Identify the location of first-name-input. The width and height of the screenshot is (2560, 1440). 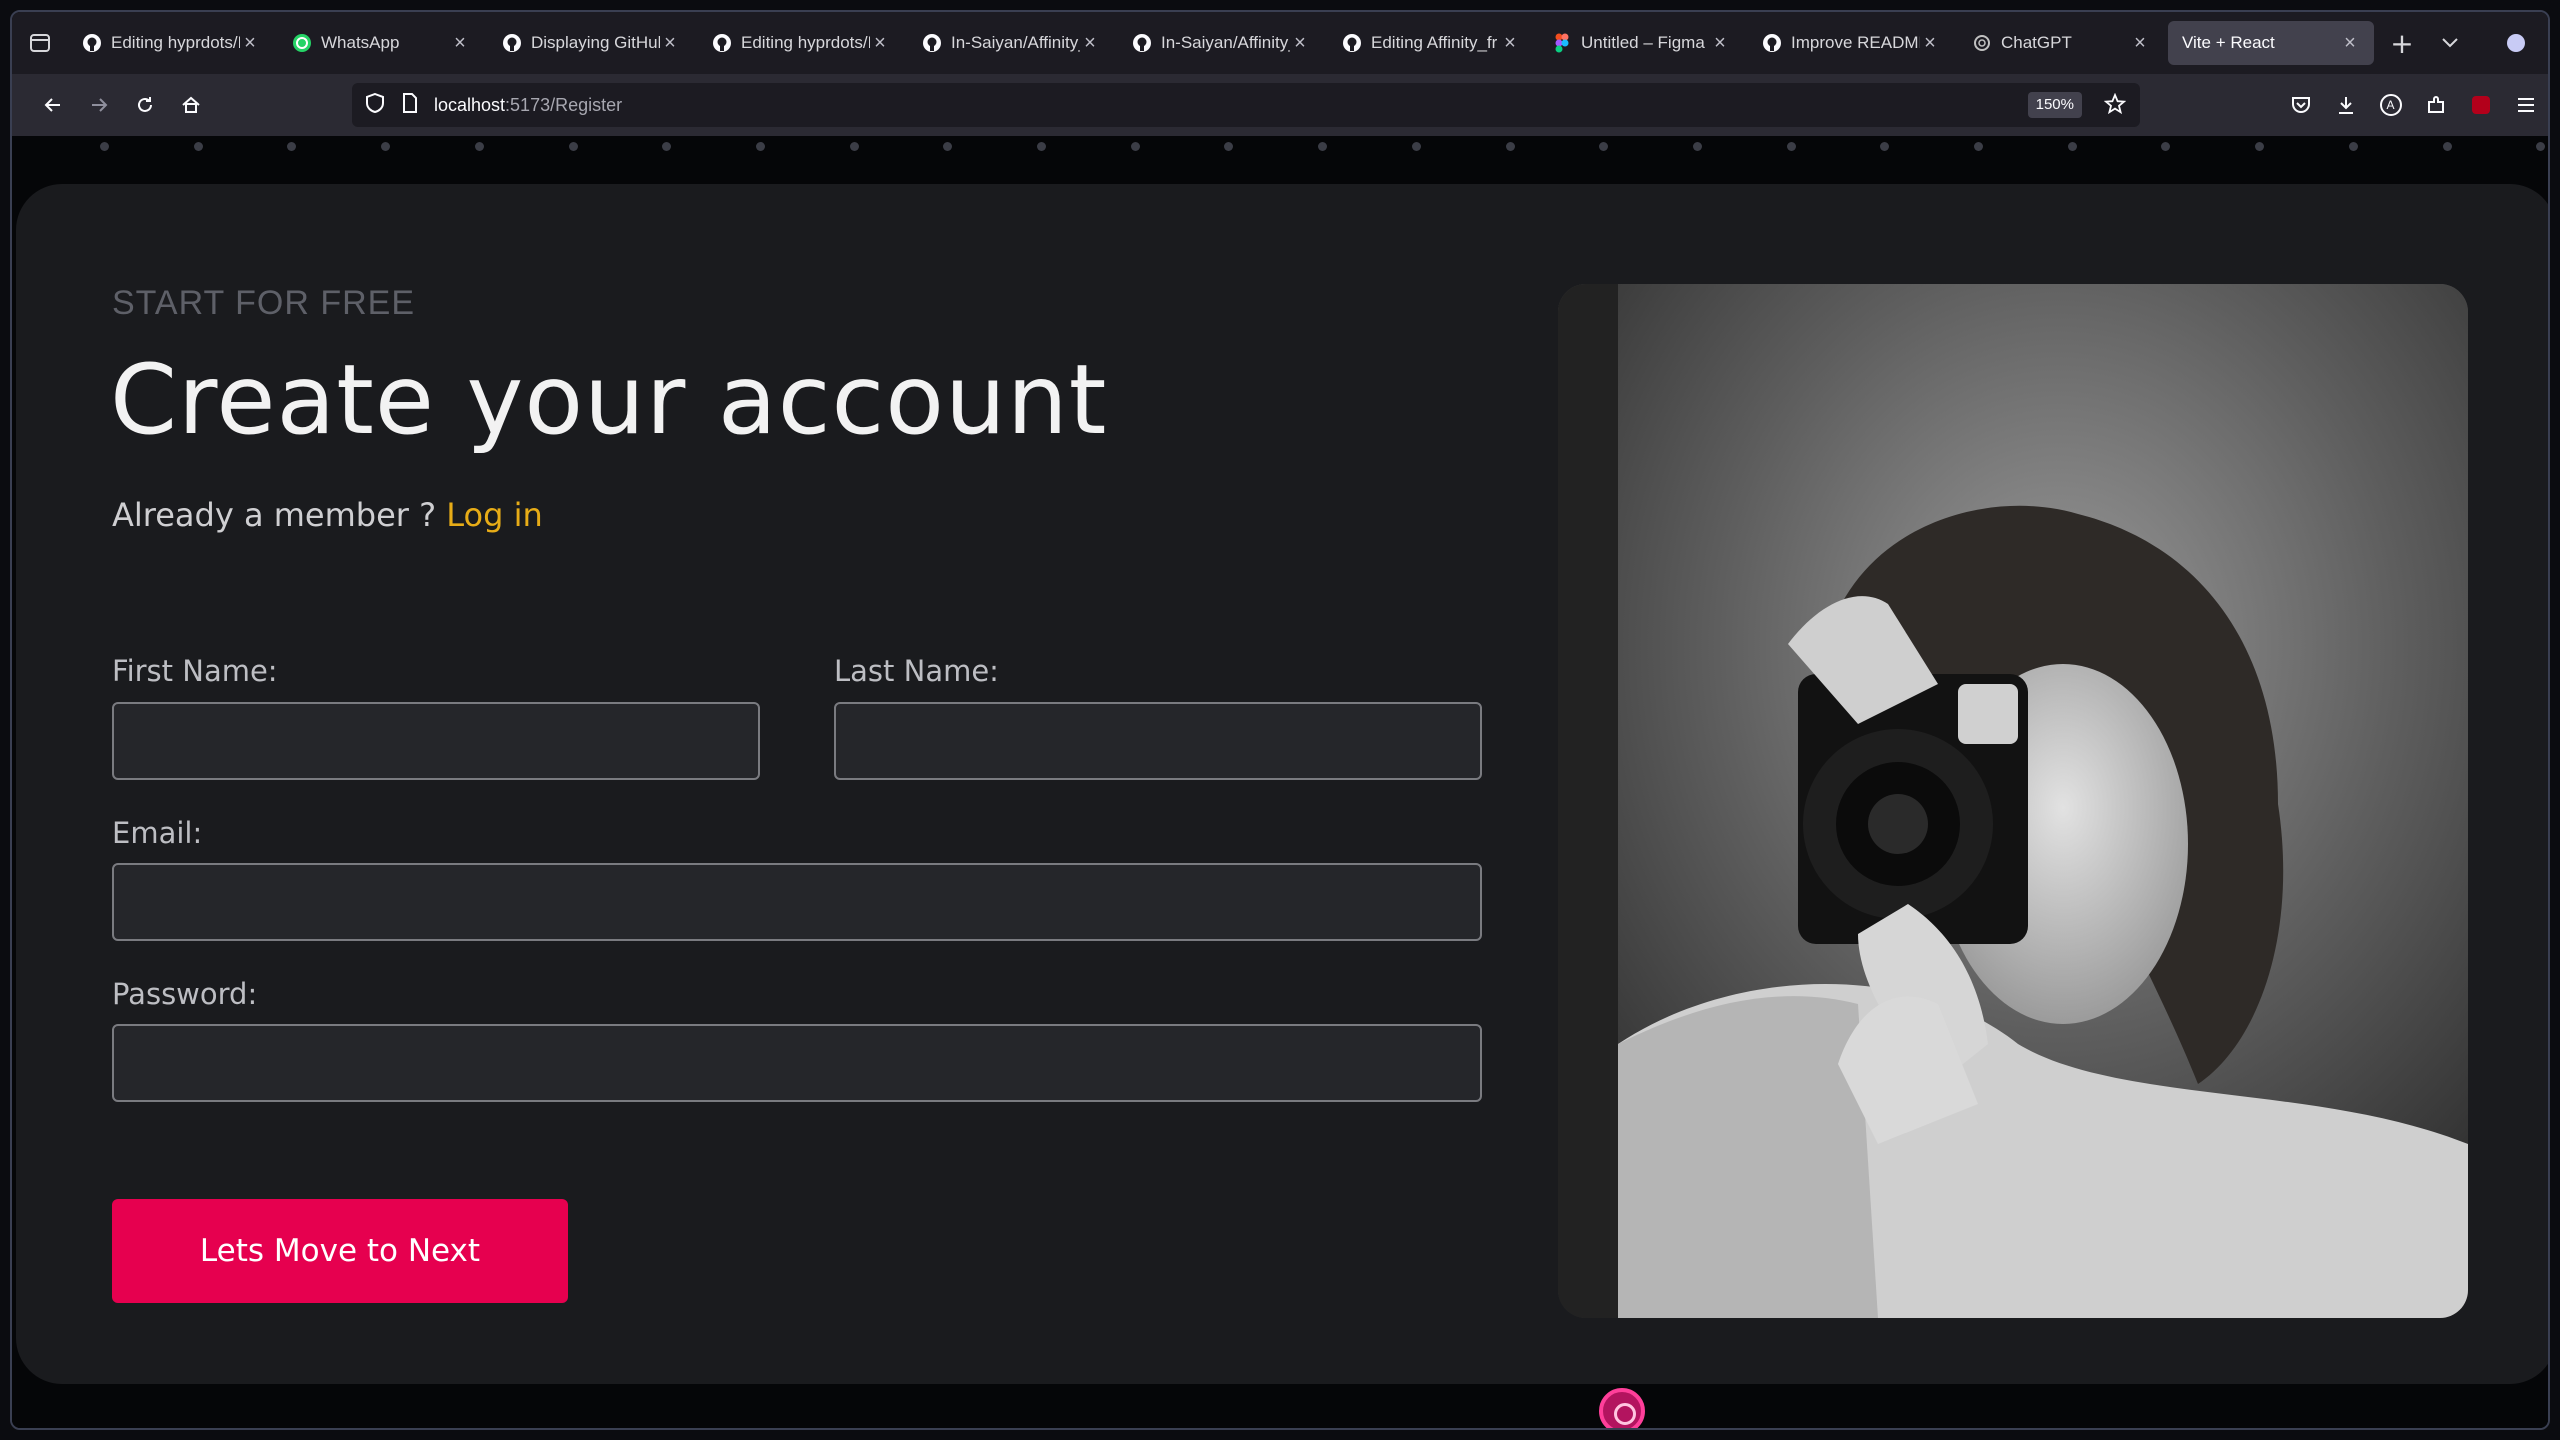
(436, 741).